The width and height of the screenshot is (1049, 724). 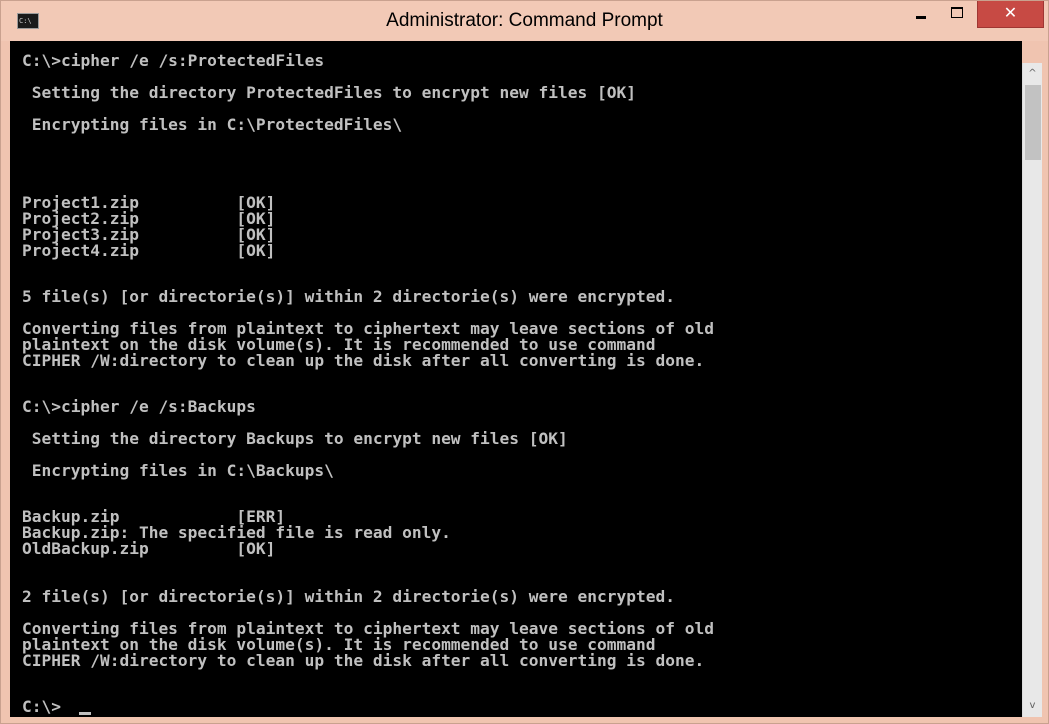 I want to click on console-line: Encrypting files in C:\ProtectedFiles\, so click(x=212, y=124).